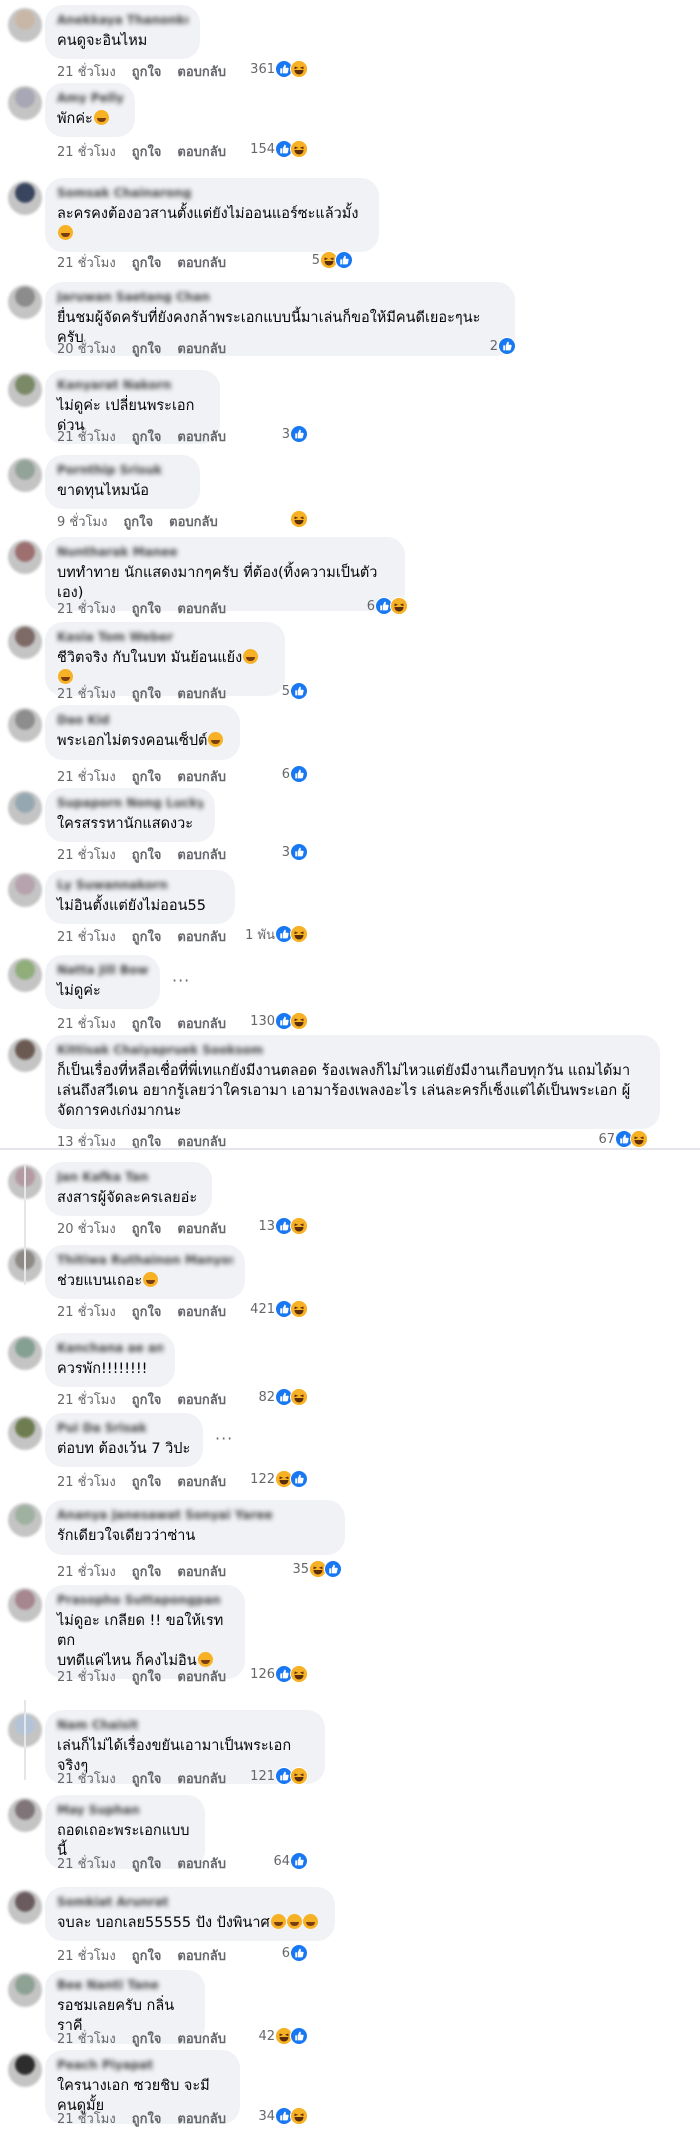 The height and width of the screenshot is (2131, 700). What do you see at coordinates (279, 1479) in the screenshot?
I see `reaction-summary: 122` at bounding box center [279, 1479].